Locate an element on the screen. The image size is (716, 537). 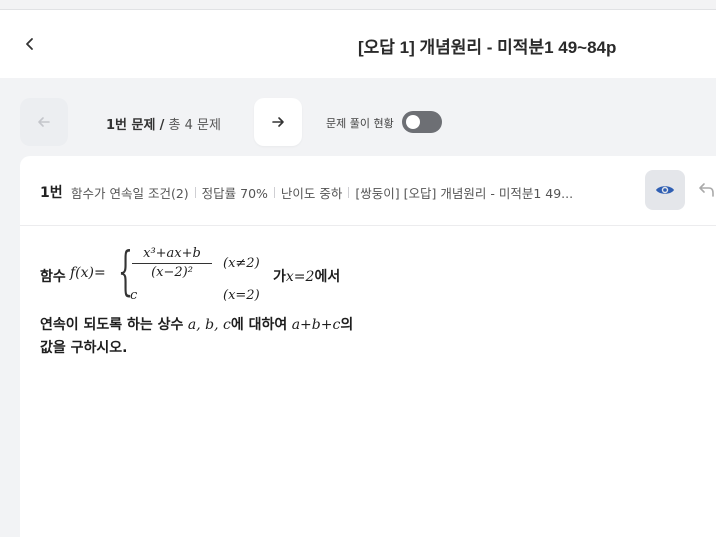
particle-ga: 가 is located at coordinates (279, 277).